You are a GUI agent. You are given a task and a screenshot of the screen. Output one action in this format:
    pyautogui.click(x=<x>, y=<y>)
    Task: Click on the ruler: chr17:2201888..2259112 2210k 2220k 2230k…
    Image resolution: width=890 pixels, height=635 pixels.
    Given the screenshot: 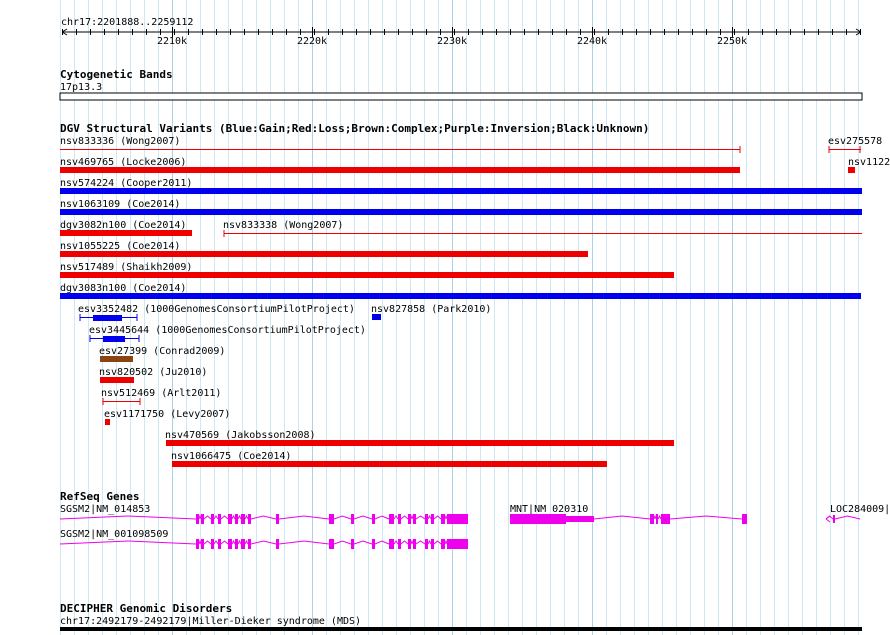 What is the action you would take?
    pyautogui.click(x=461, y=32)
    